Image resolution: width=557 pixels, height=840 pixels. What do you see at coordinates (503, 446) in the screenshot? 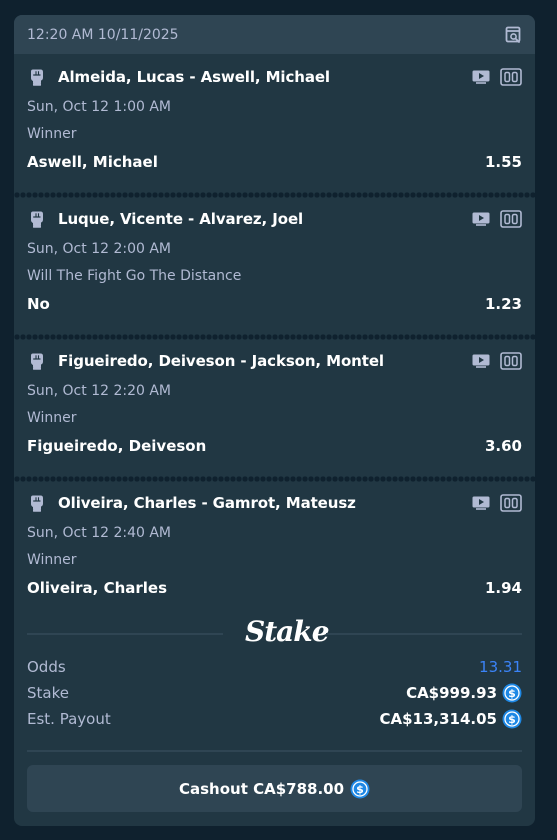
I see `leg-odds: 3.60` at bounding box center [503, 446].